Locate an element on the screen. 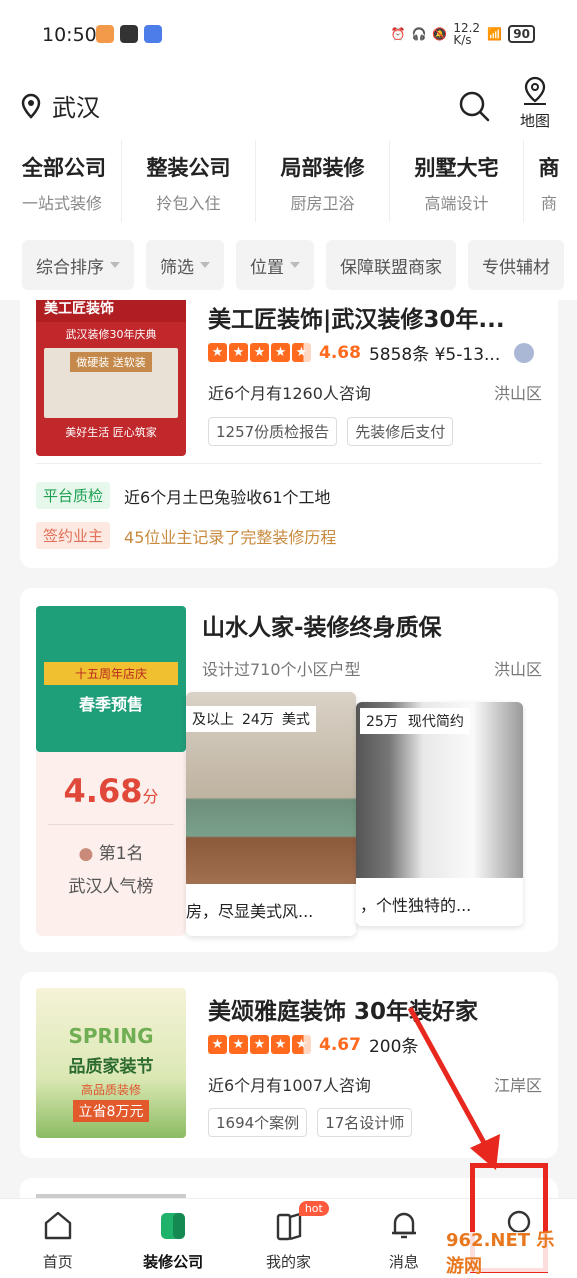  case-photo: 及以上 24万 美式 is located at coordinates (271, 788).